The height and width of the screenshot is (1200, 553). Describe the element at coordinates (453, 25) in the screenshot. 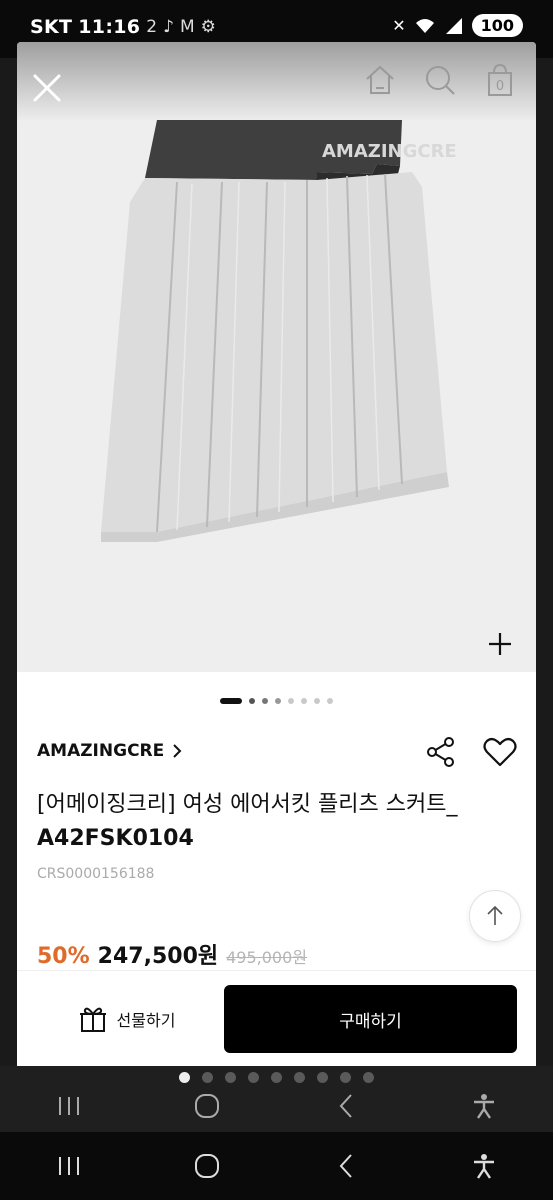

I see `signal-icon` at that location.